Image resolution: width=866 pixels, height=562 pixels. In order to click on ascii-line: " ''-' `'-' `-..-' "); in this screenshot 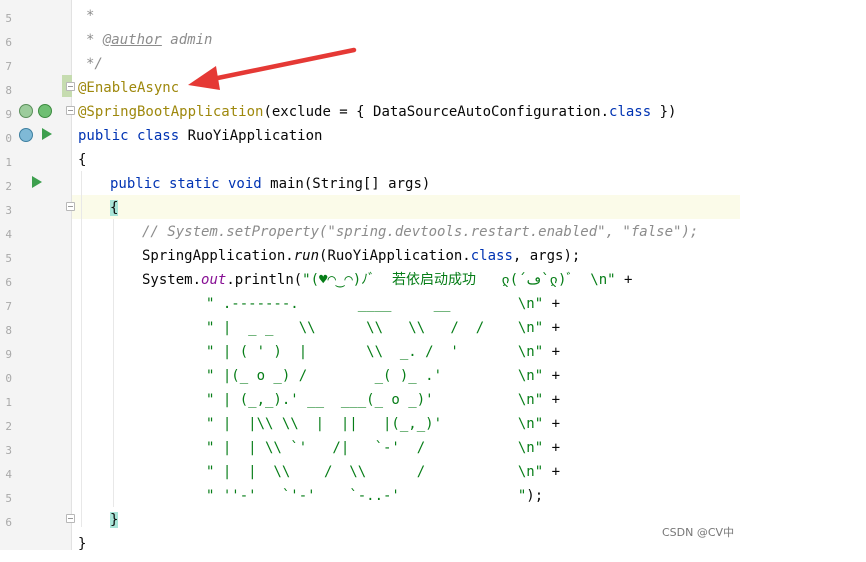, I will do `click(374, 496)`.